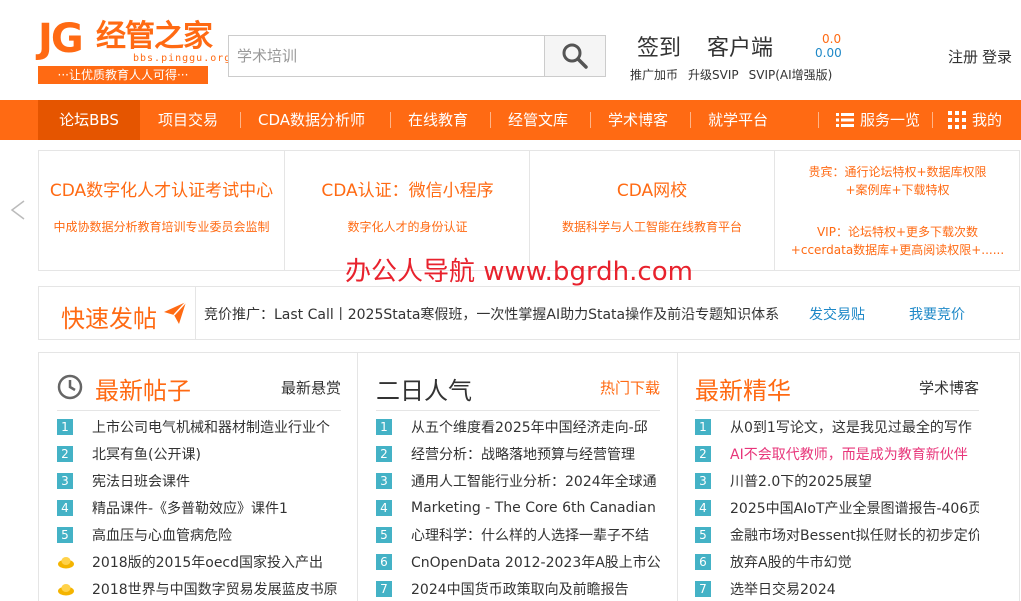  Describe the element at coordinates (851, 427) in the screenshot. I see `list-item-text: 从0到1写论文，这是我见过最全的写作` at that location.